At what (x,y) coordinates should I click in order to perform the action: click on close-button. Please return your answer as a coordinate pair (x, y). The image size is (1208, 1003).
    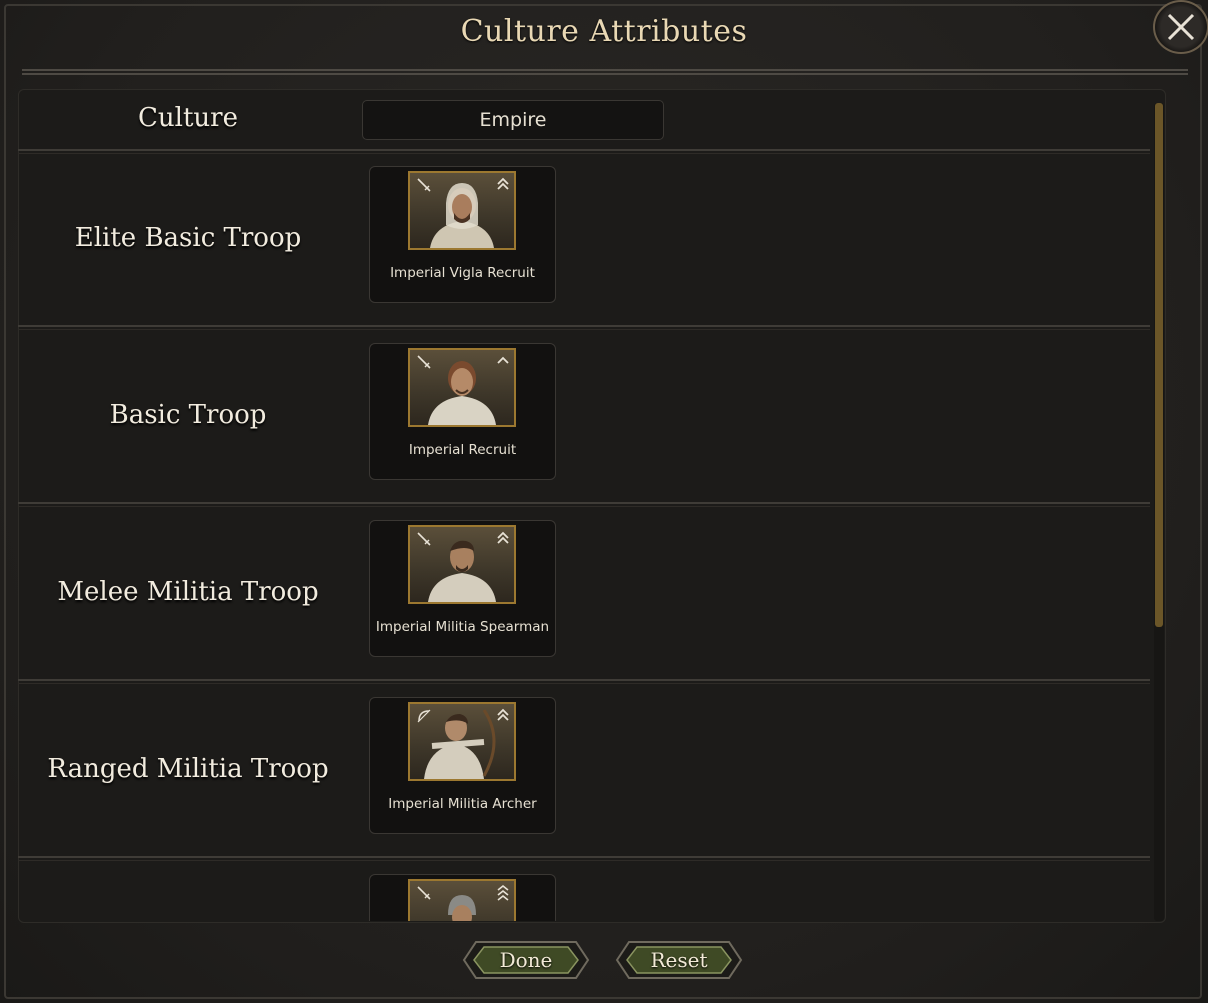
    Looking at the image, I should click on (1180, 27).